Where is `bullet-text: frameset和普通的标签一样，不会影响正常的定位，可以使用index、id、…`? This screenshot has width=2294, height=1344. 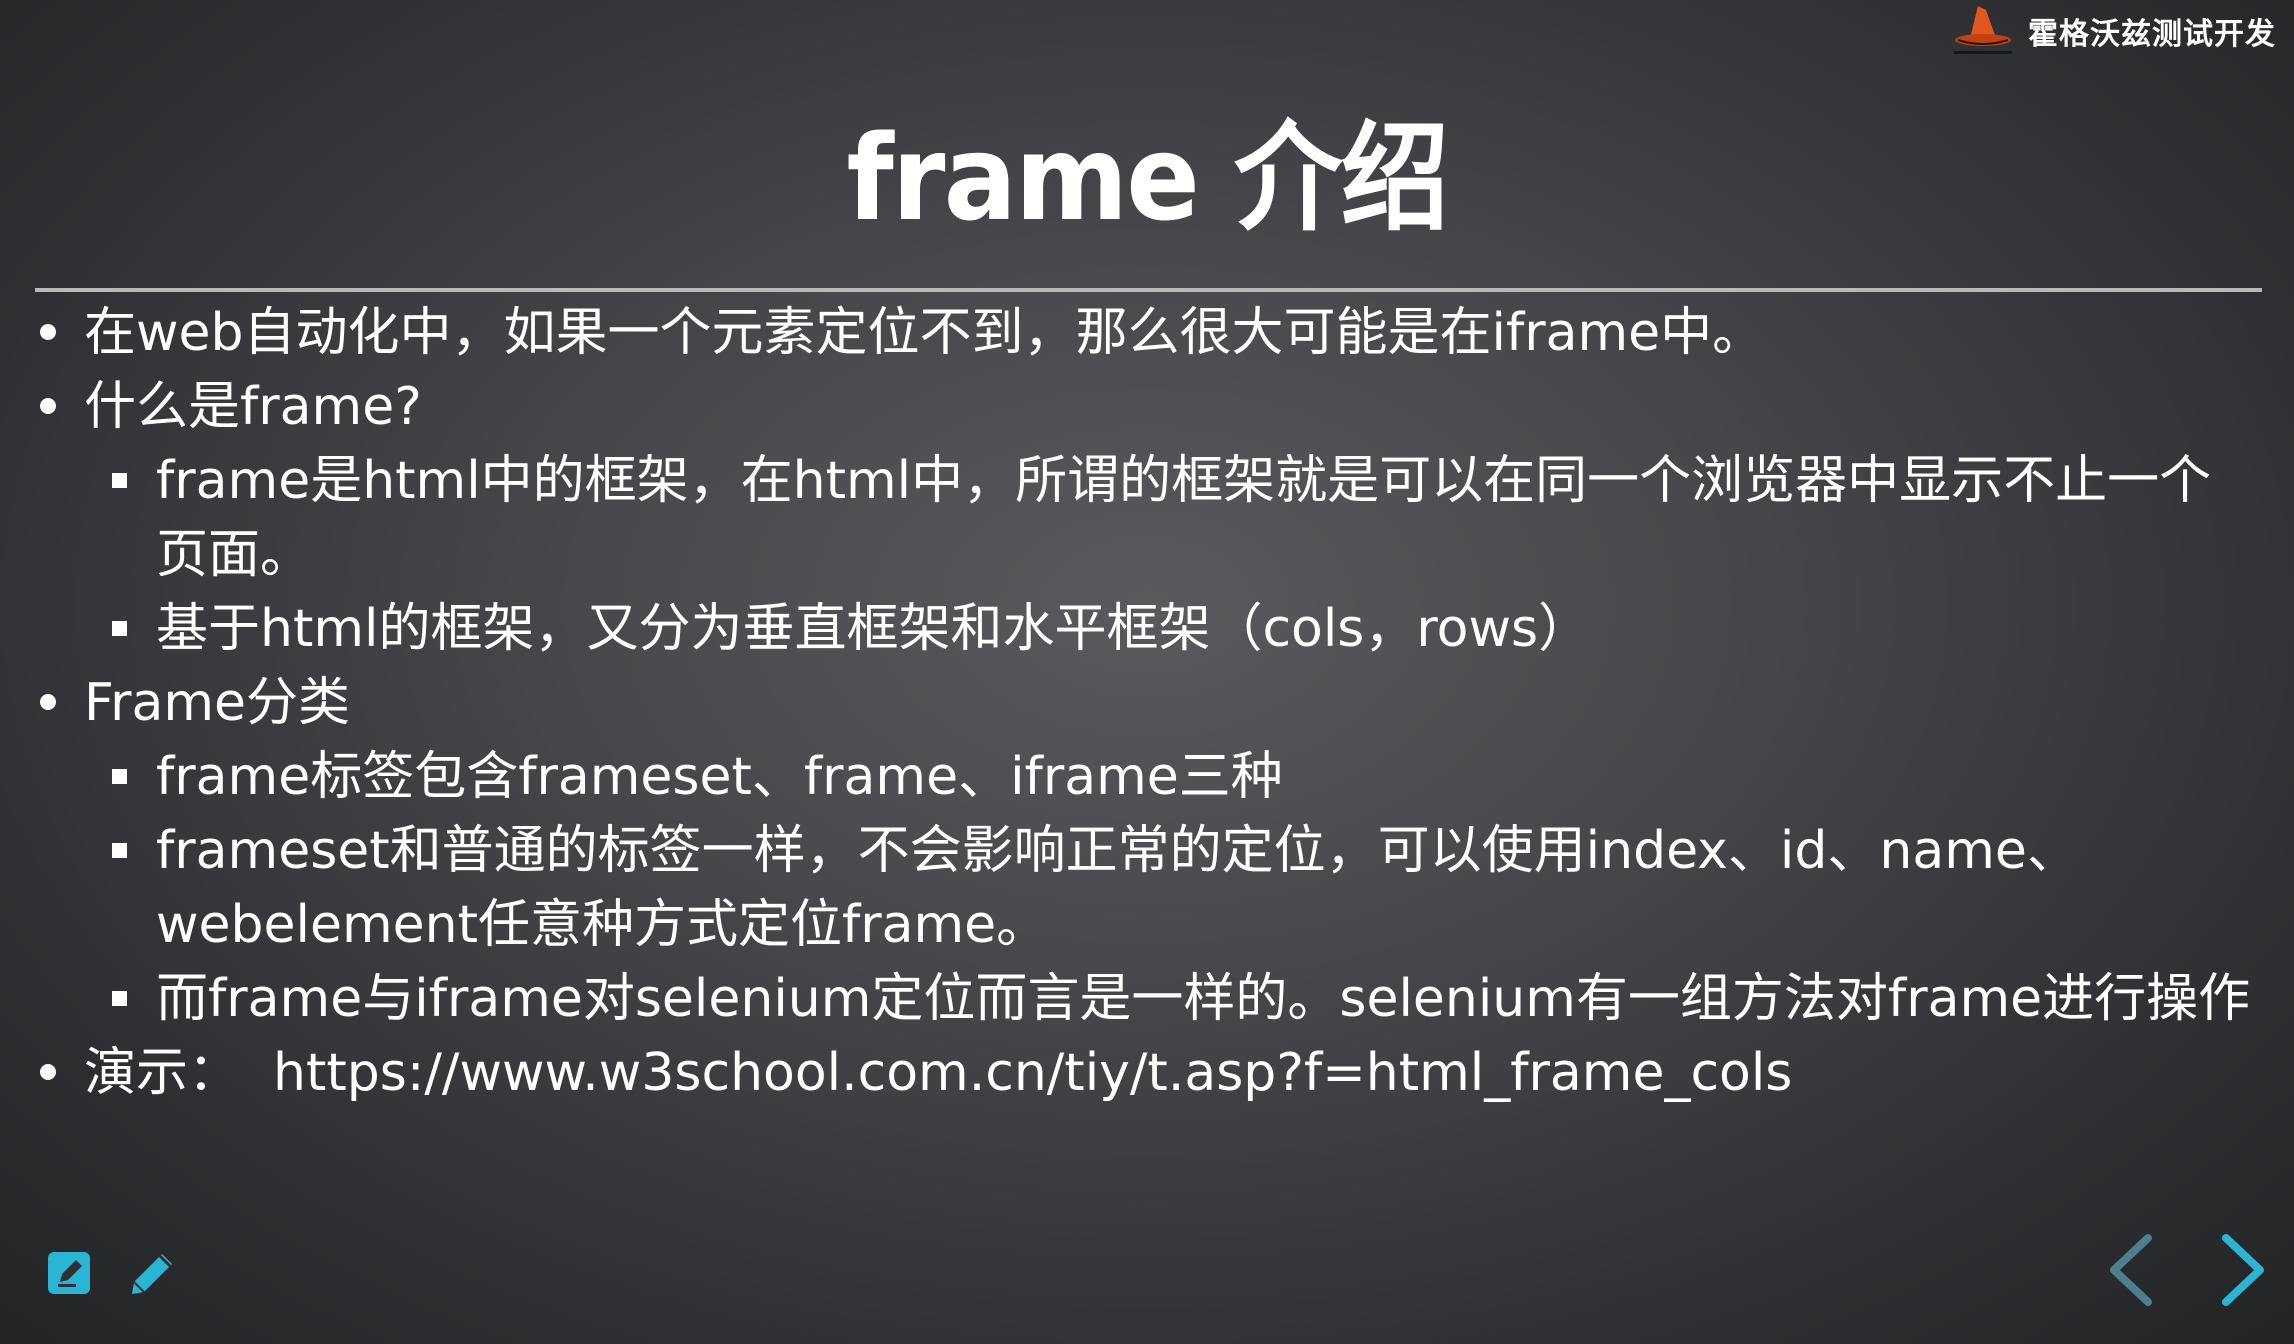
bullet-text: frameset和普通的标签一样，不会影响正常的定位，可以使用index、id、… is located at coordinates (1117, 888).